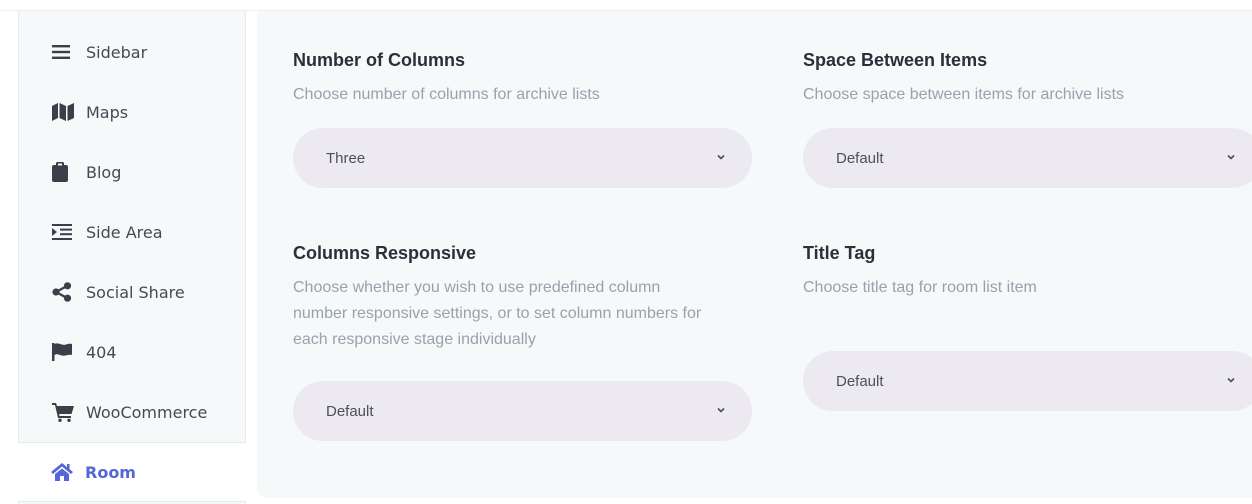  What do you see at coordinates (414, 339) in the screenshot?
I see `description-line: each responsive stage individually` at bounding box center [414, 339].